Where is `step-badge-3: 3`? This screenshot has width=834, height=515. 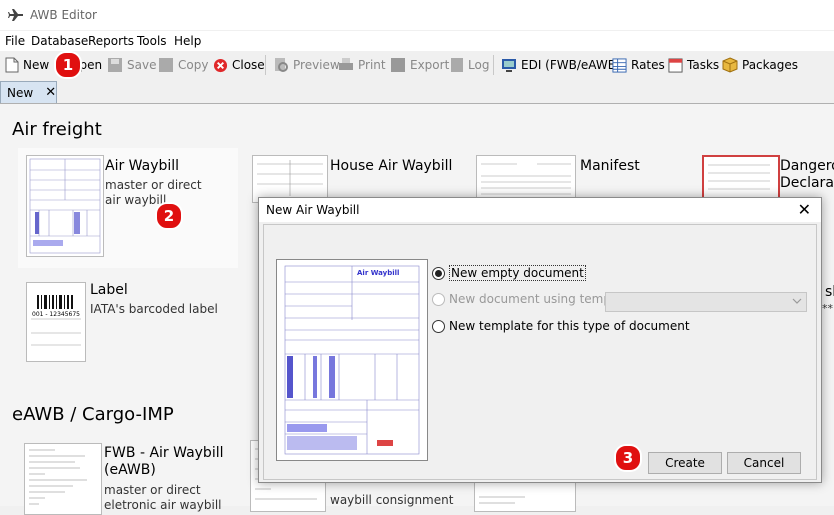 step-badge-3: 3 is located at coordinates (628, 458).